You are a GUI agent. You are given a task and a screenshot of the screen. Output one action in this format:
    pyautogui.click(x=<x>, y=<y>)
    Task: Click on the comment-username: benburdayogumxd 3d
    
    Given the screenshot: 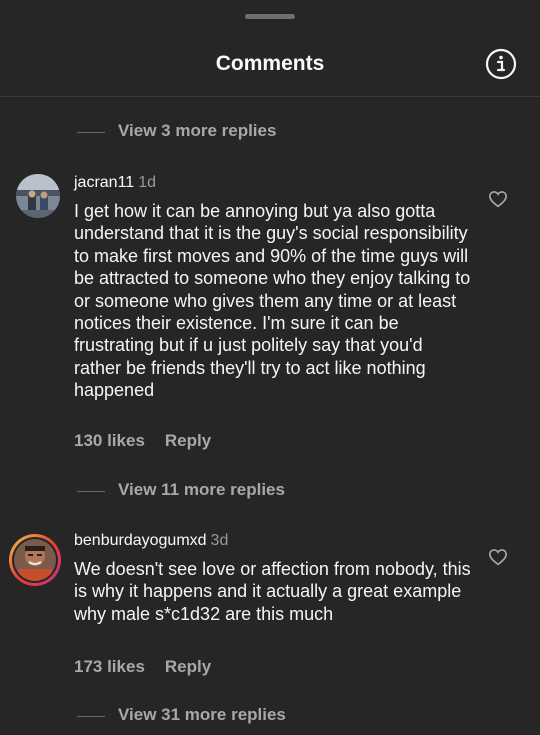 What is the action you would take?
    pyautogui.click(x=151, y=541)
    